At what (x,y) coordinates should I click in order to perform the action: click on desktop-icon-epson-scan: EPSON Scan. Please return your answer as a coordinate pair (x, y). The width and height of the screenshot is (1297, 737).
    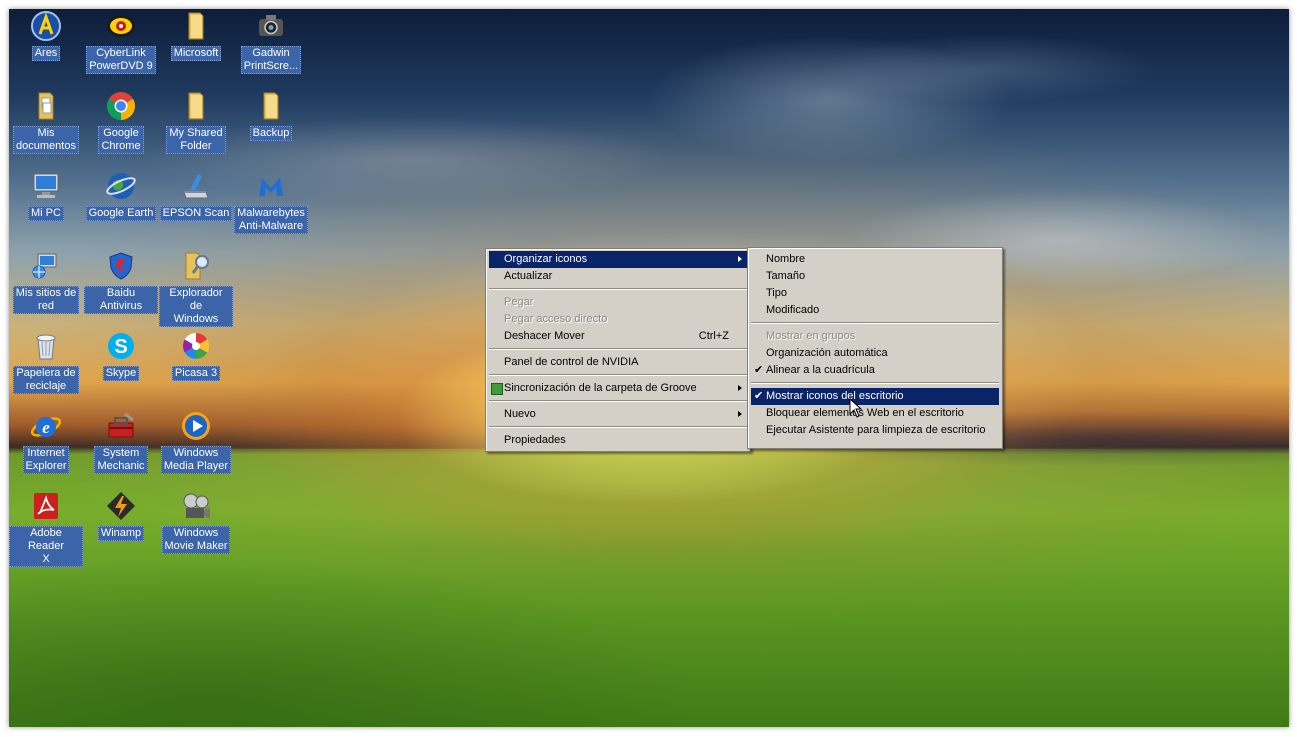
    Looking at the image, I should click on (196, 209).